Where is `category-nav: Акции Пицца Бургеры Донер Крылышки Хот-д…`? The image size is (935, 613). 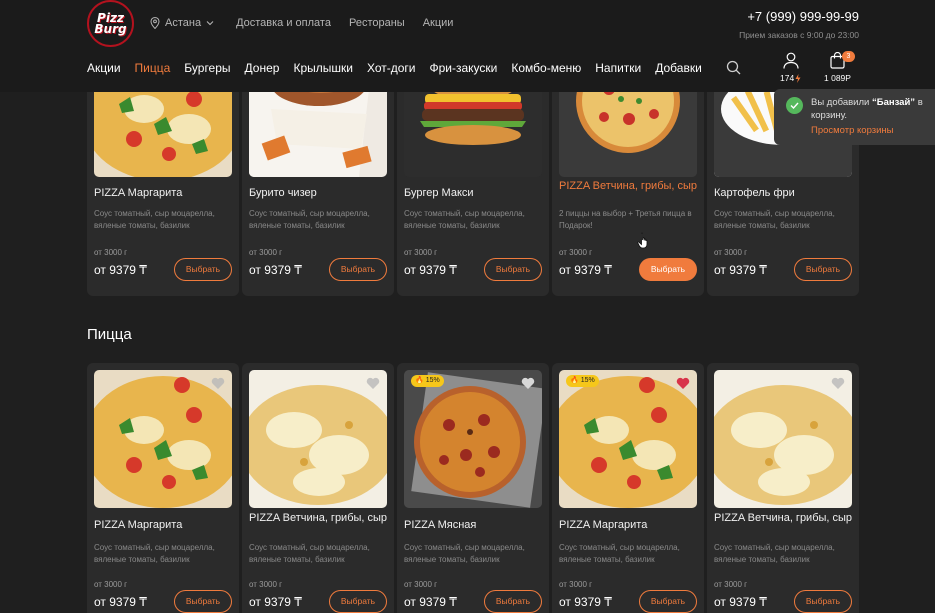
category-nav: Акции Пицца Бургеры Донер Крылышки Хот-д… is located at coordinates (401, 68).